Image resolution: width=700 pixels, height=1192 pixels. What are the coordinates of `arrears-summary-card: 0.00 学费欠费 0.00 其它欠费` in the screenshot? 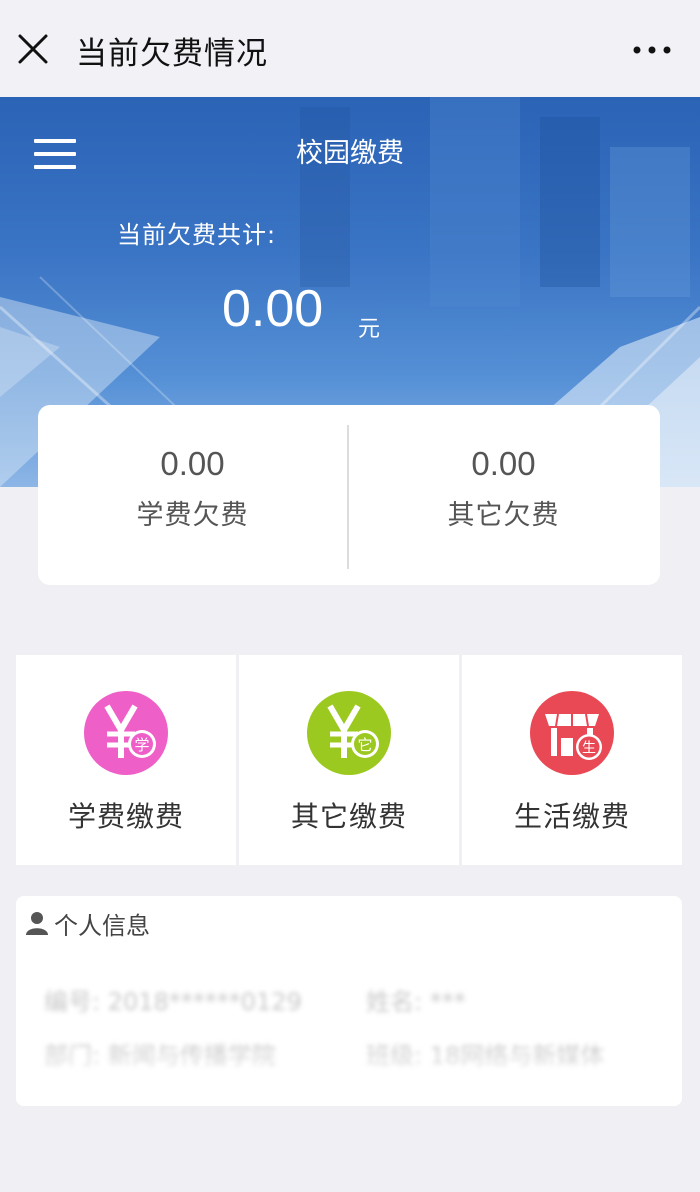 It's located at (349, 495).